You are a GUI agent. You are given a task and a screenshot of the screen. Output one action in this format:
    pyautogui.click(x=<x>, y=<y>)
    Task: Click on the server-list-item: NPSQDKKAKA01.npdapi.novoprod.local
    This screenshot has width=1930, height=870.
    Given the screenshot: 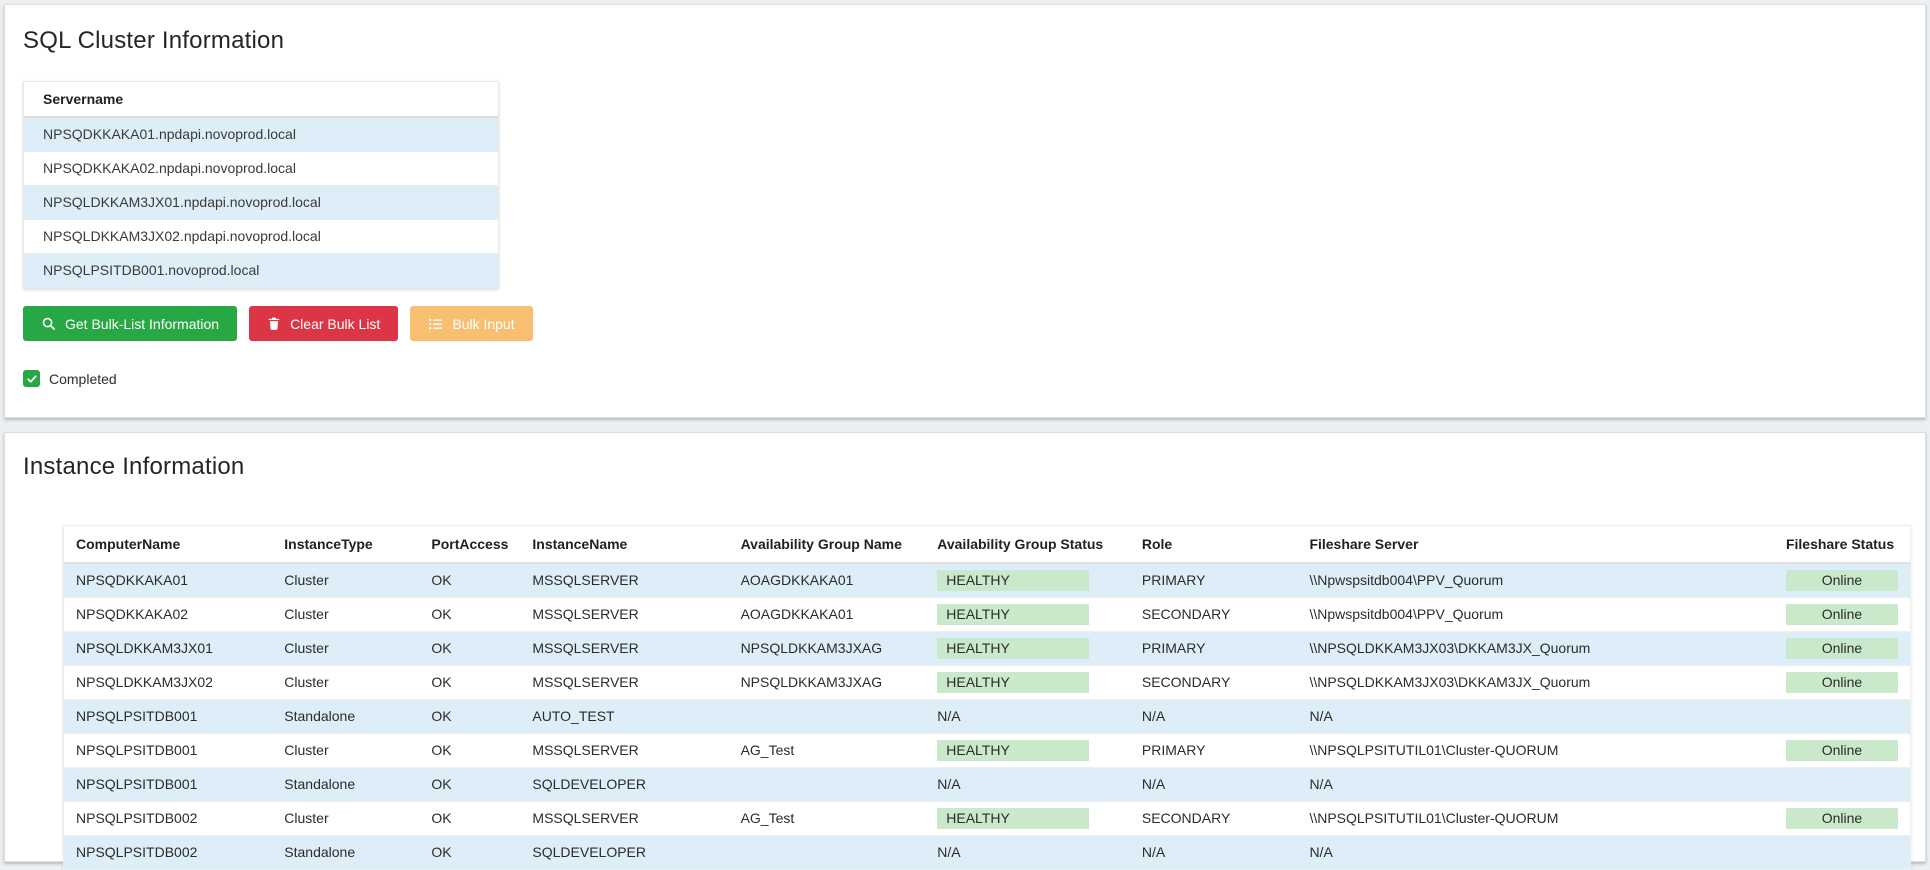 What is the action you would take?
    pyautogui.click(x=261, y=135)
    